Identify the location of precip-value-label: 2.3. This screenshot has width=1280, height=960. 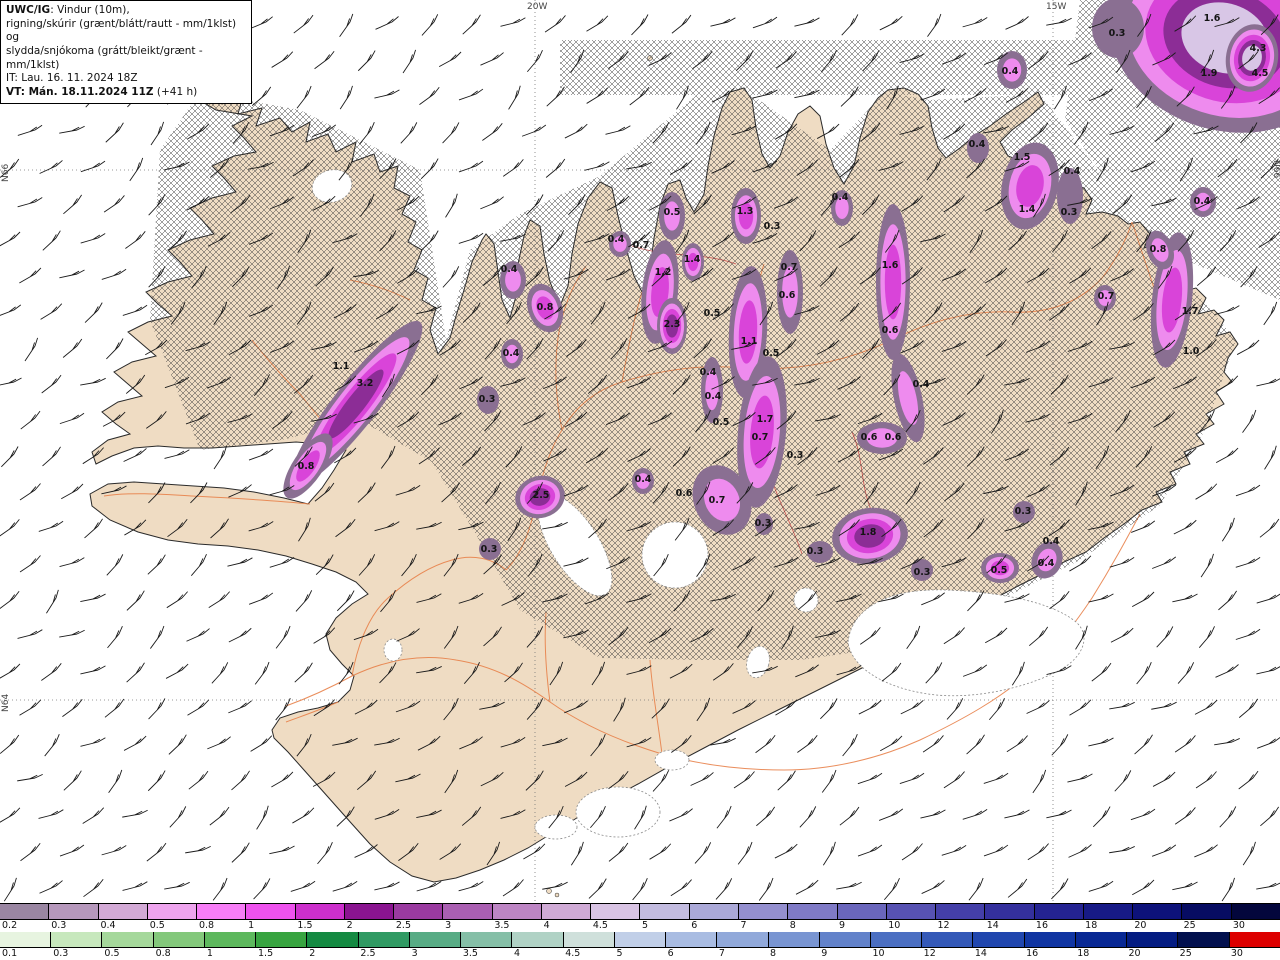
(672, 324).